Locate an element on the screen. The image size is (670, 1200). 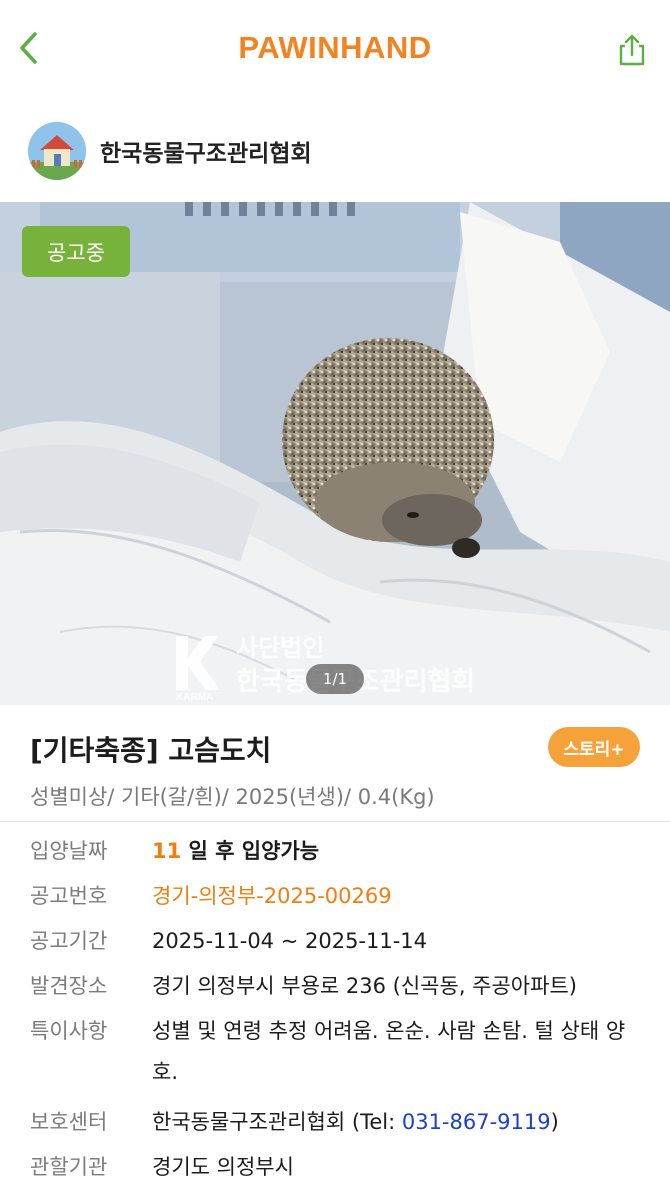
house-icon is located at coordinates (57, 151).